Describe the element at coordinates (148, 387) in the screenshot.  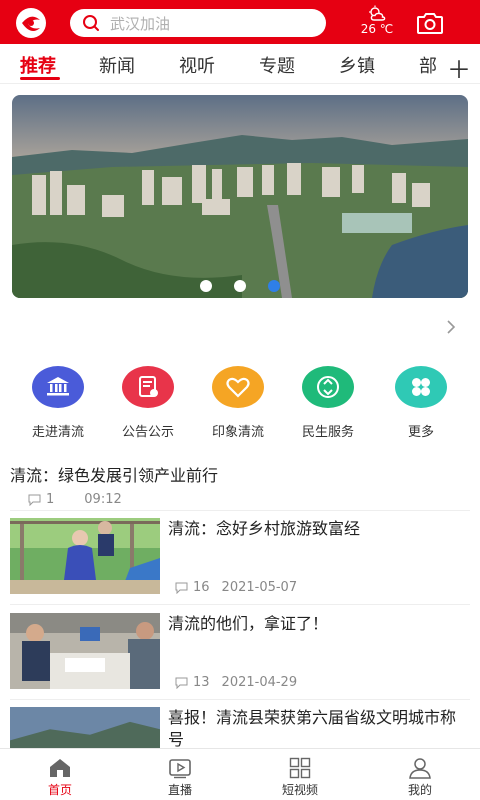
I see `notice-icon` at that location.